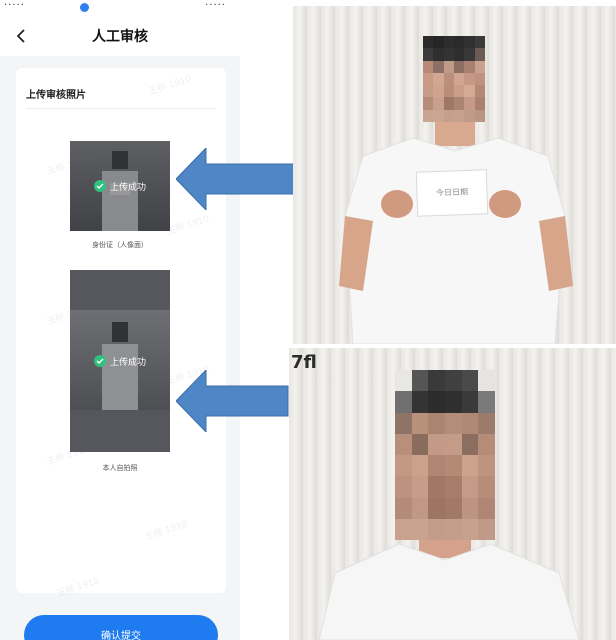  I want to click on shirt-logo: 7fl, so click(304, 362).